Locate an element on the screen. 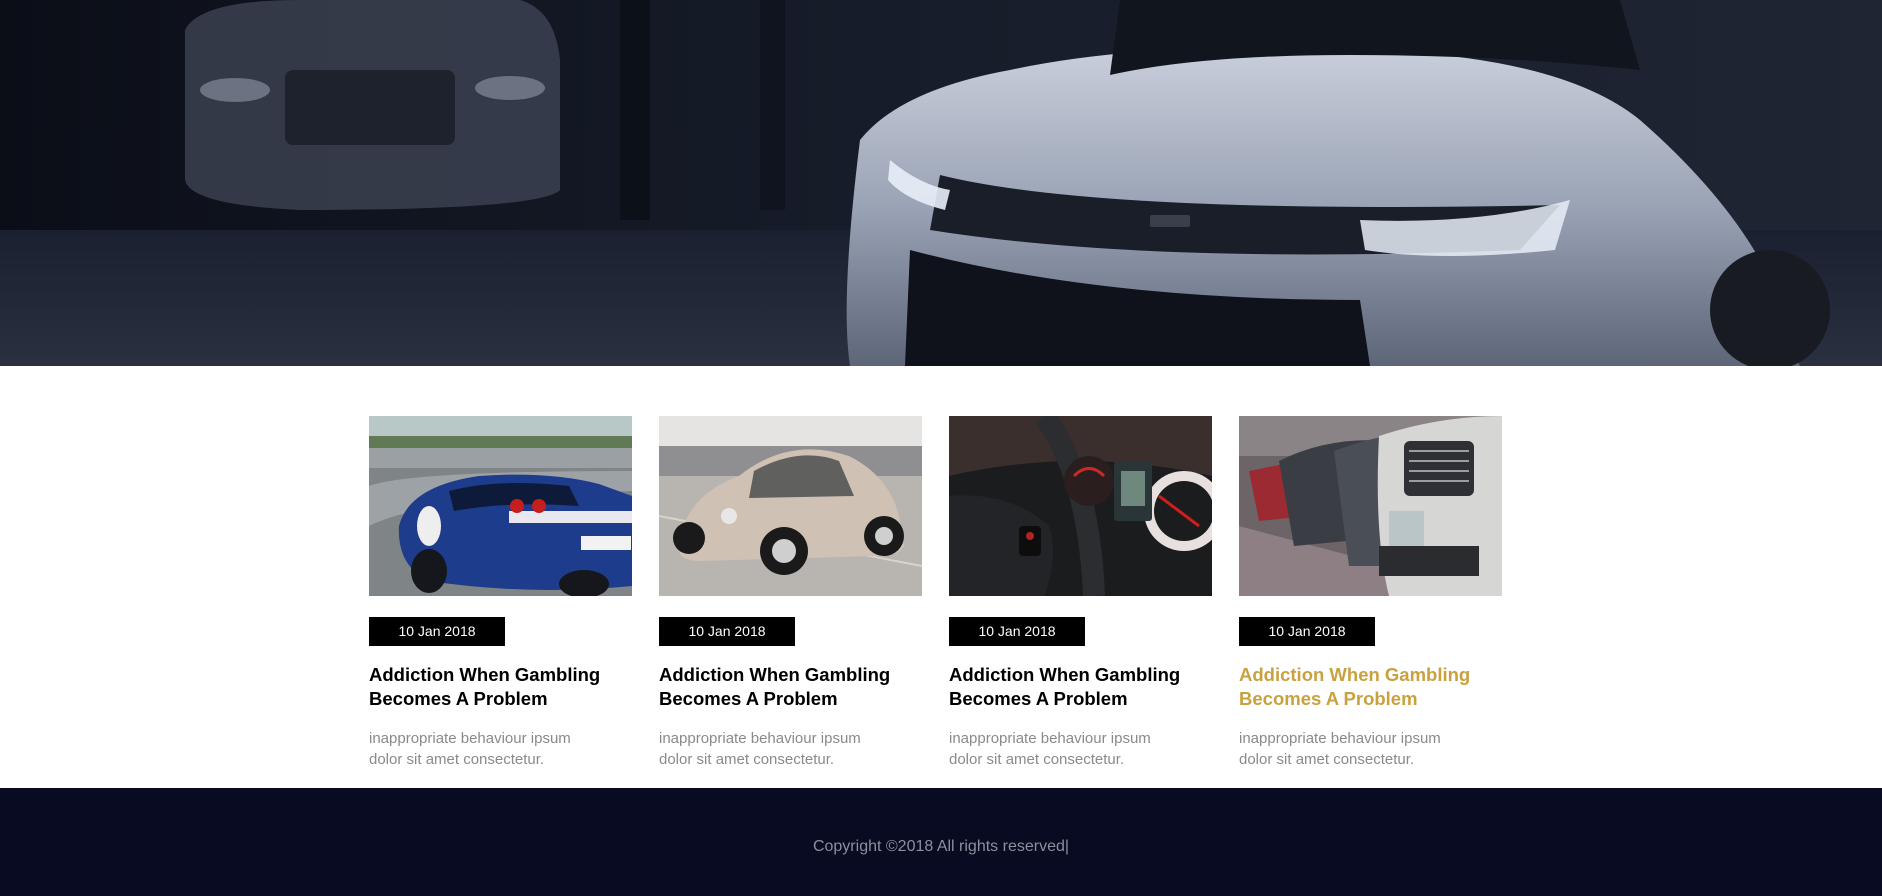 The height and width of the screenshot is (896, 1882). blue-race-car-image is located at coordinates (500, 506).